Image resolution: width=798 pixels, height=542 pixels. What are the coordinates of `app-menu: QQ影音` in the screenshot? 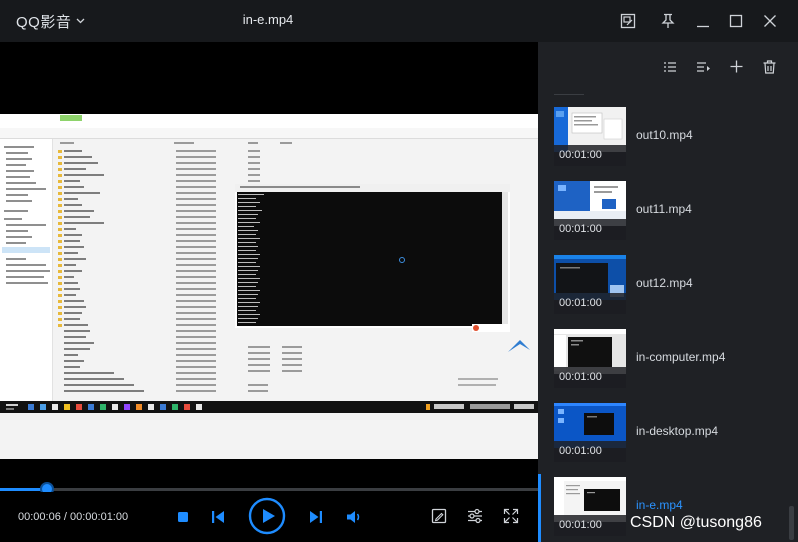 It's located at (50, 21).